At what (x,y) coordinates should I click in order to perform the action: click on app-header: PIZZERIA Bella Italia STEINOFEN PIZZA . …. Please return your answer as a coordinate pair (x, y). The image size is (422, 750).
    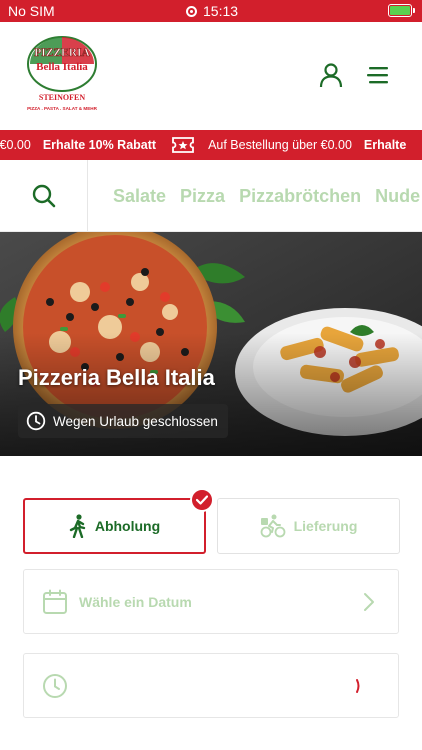
    Looking at the image, I should click on (211, 76).